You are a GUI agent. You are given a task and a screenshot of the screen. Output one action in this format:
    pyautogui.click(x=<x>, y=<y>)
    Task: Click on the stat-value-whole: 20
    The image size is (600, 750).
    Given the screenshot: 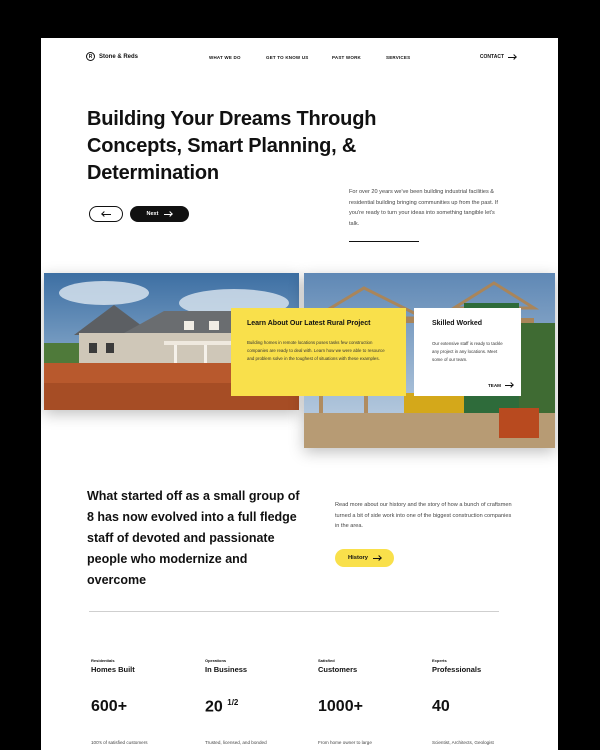 What is the action you would take?
    pyautogui.click(x=214, y=707)
    